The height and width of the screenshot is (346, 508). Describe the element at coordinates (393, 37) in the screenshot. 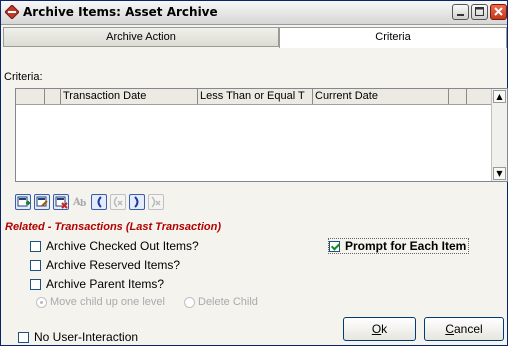

I see `tab-criteria: Criteria` at that location.